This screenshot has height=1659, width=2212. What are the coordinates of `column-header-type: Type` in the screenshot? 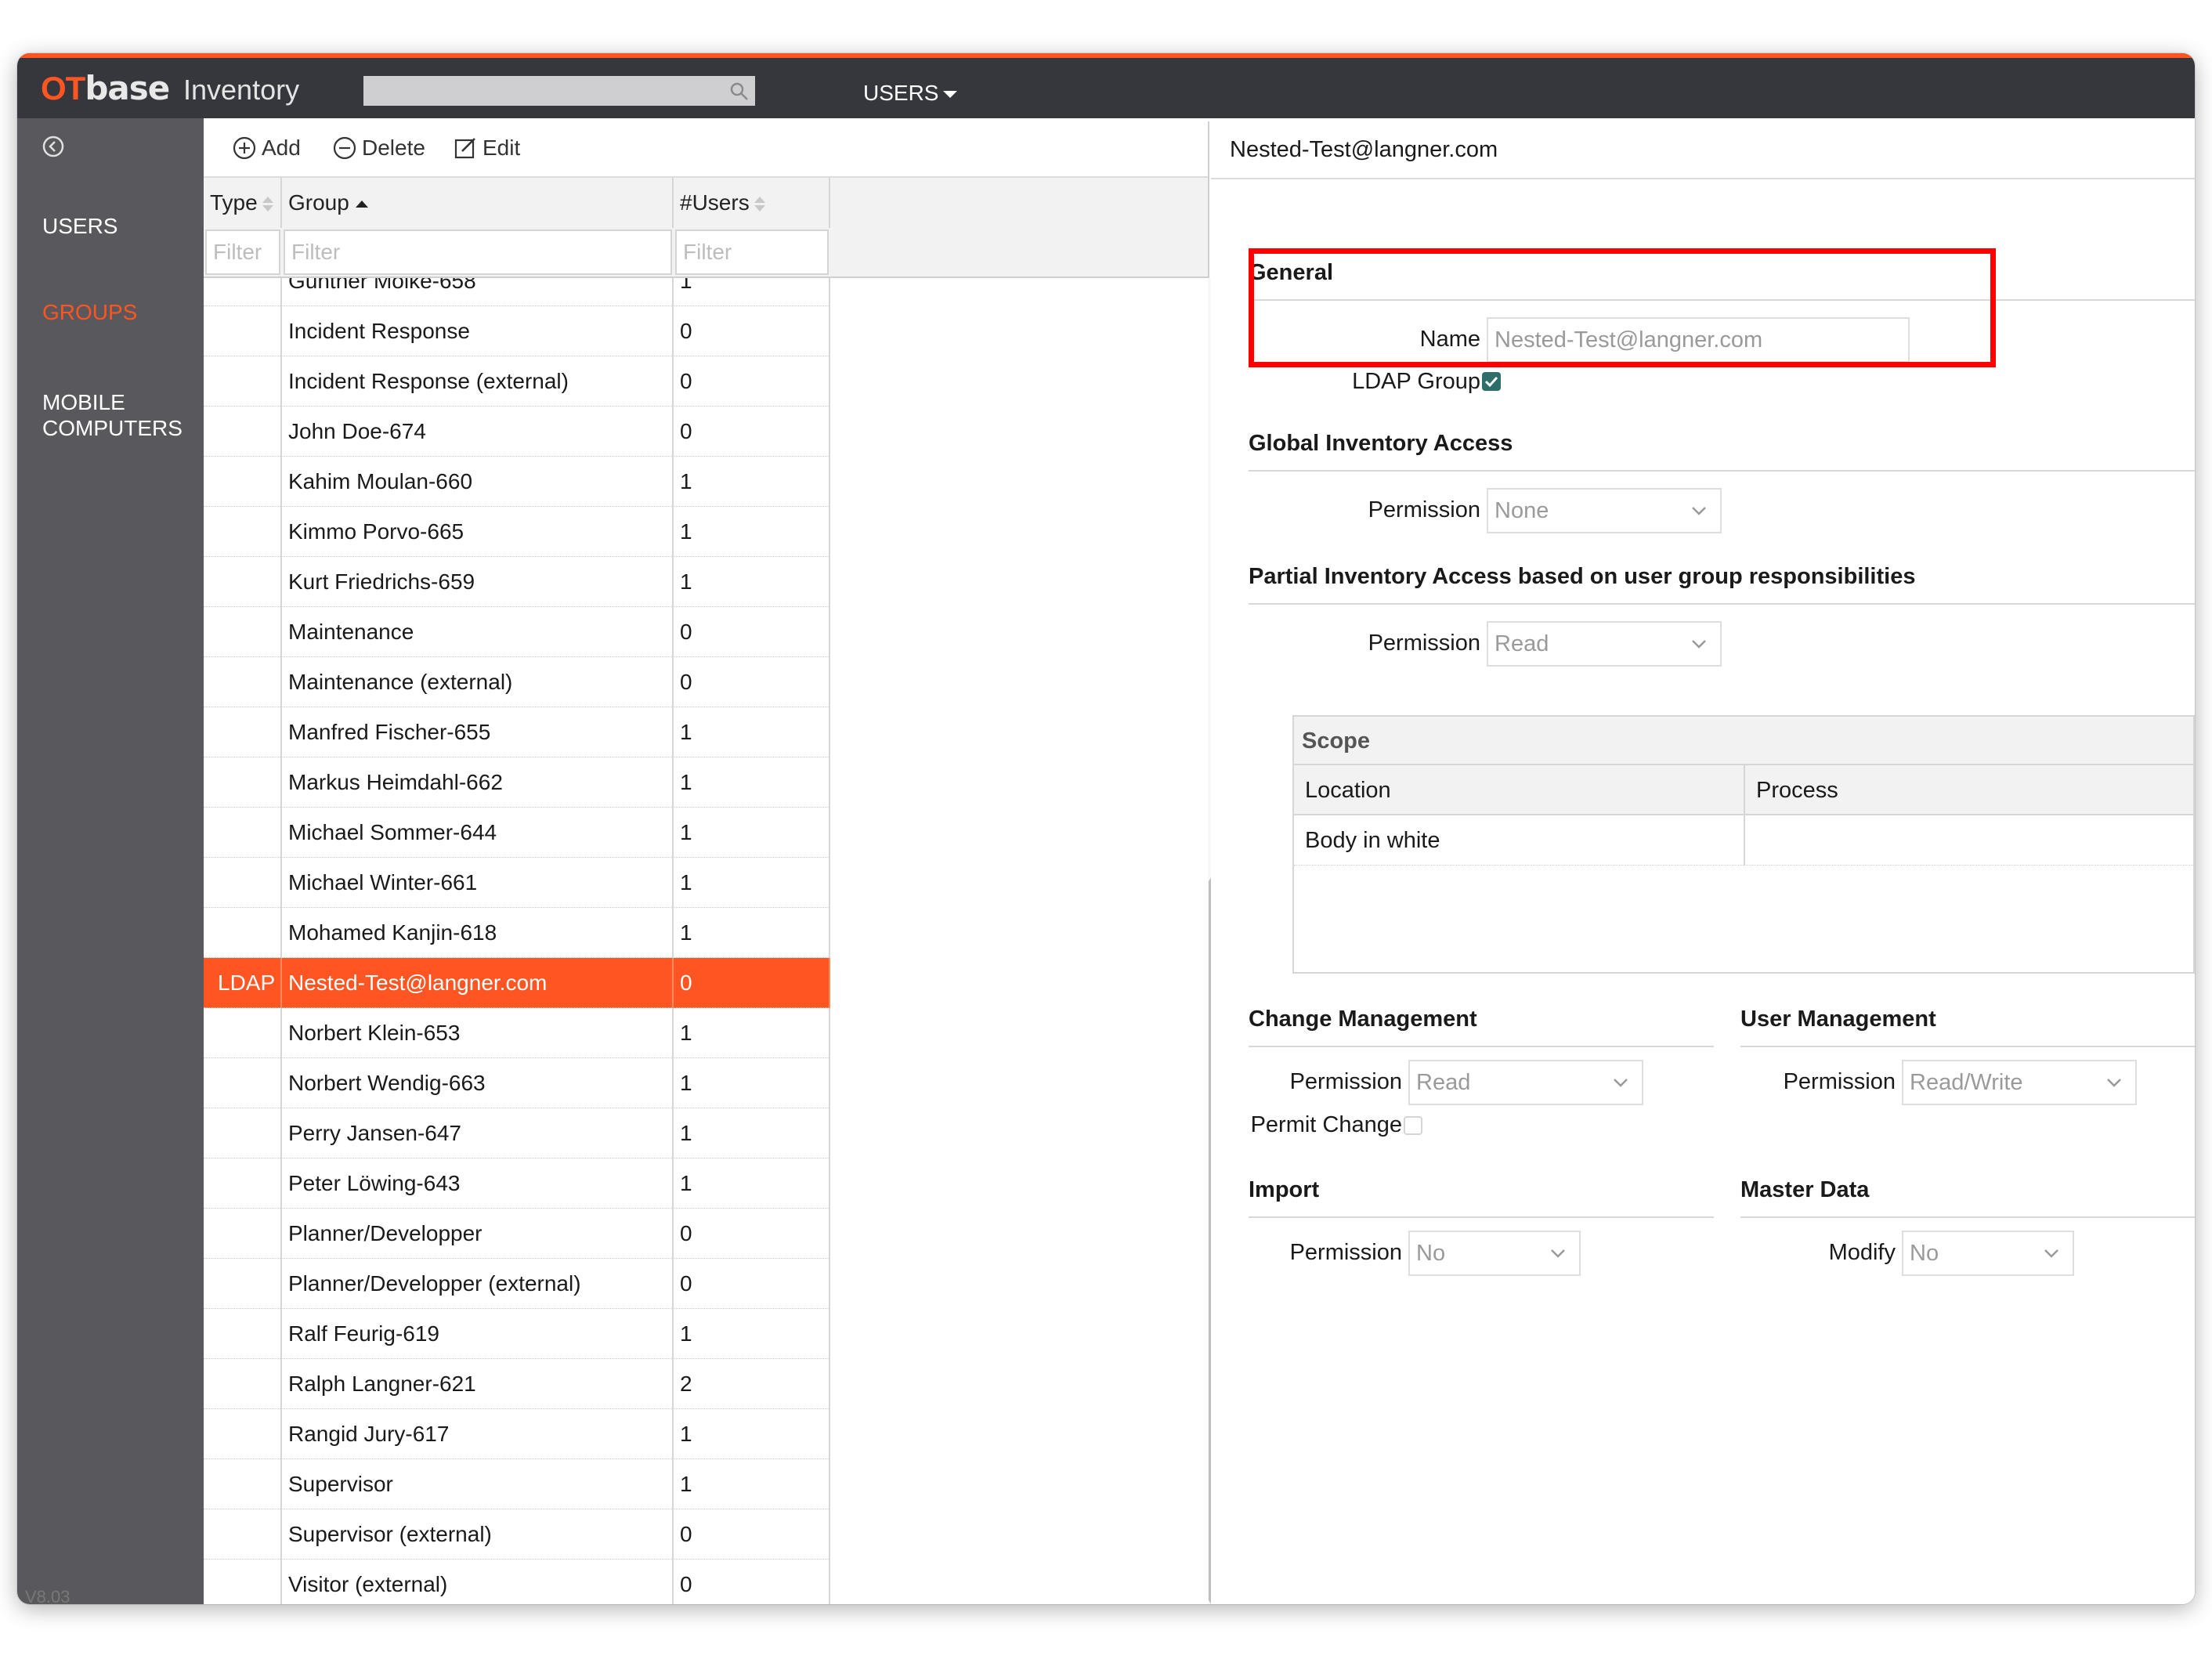 It's located at (243, 203).